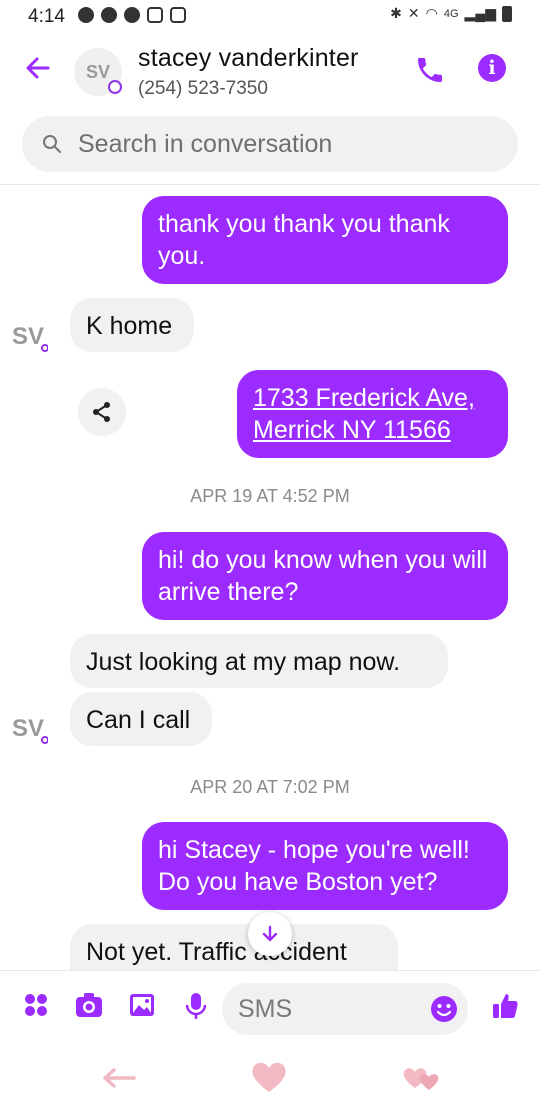 The image size is (540, 1110). Describe the element at coordinates (203, 88) in the screenshot. I see `contact-phone: (254) 523-7350` at that location.